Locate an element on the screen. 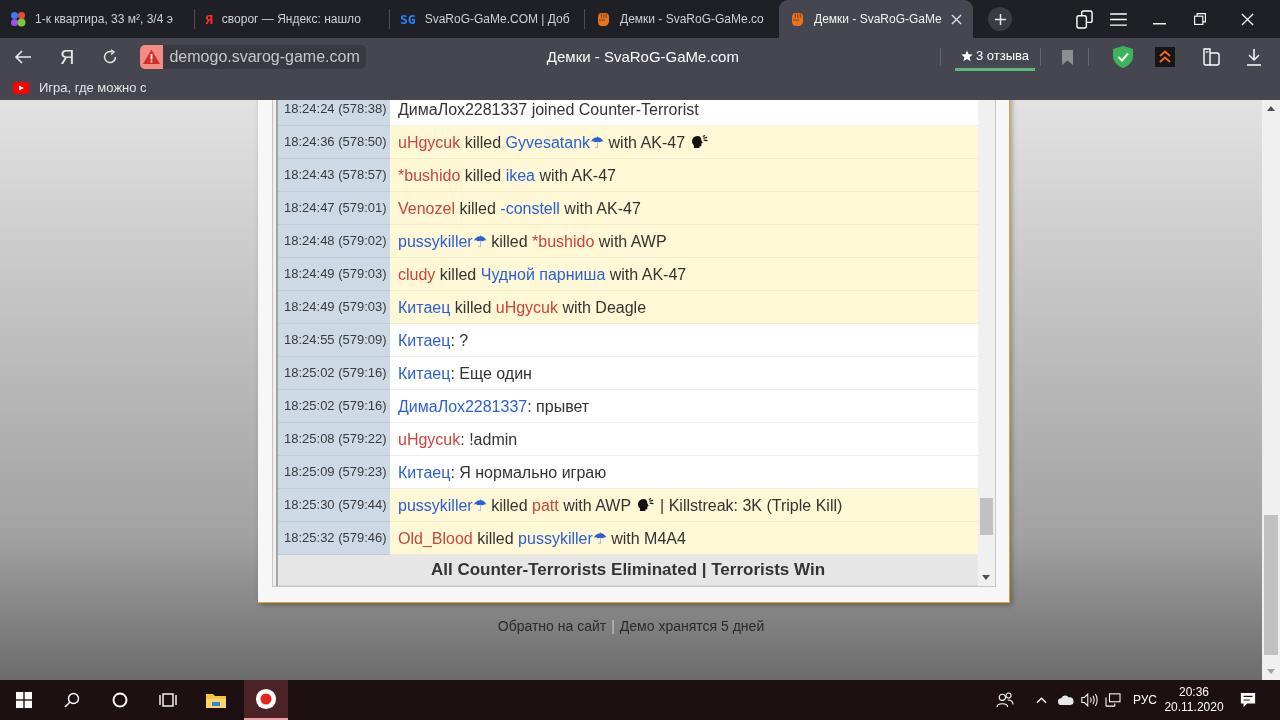  reviews-button: 3 отзыва is located at coordinates (995, 57).